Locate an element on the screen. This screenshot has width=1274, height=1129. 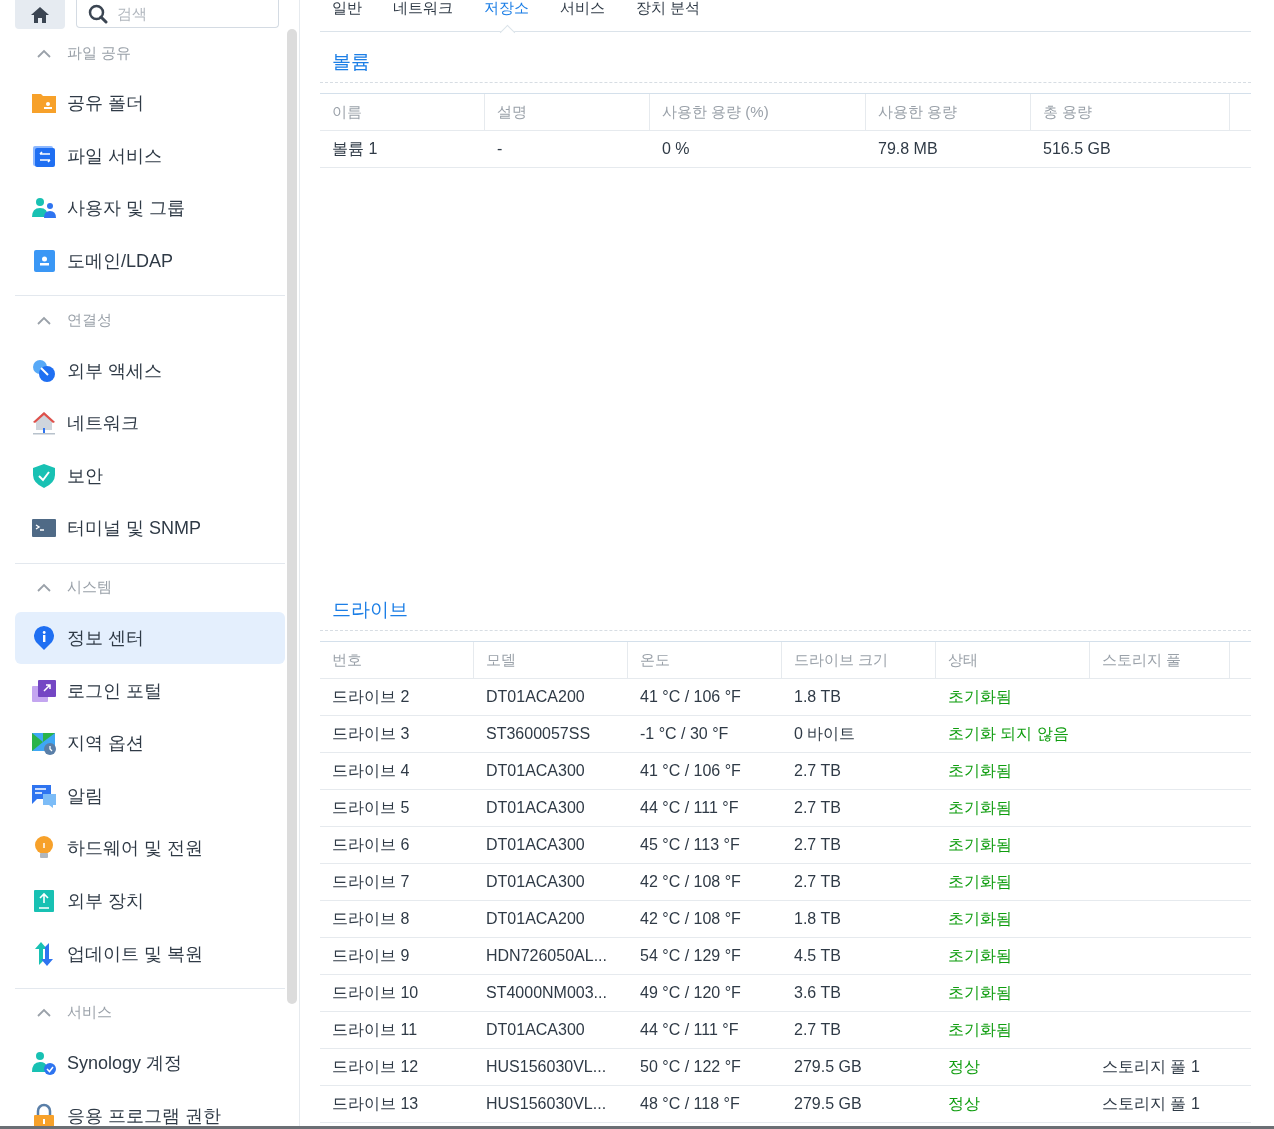
table-cell: ST3600057SS is located at coordinates (538, 733).